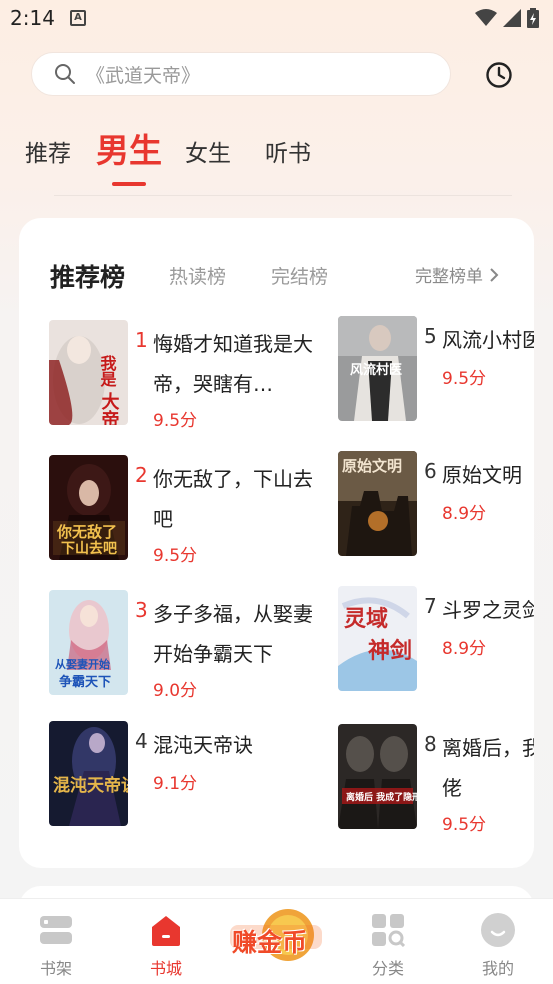 The height and width of the screenshot is (984, 553). Describe the element at coordinates (141, 475) in the screenshot. I see `book-rank: 2` at that location.